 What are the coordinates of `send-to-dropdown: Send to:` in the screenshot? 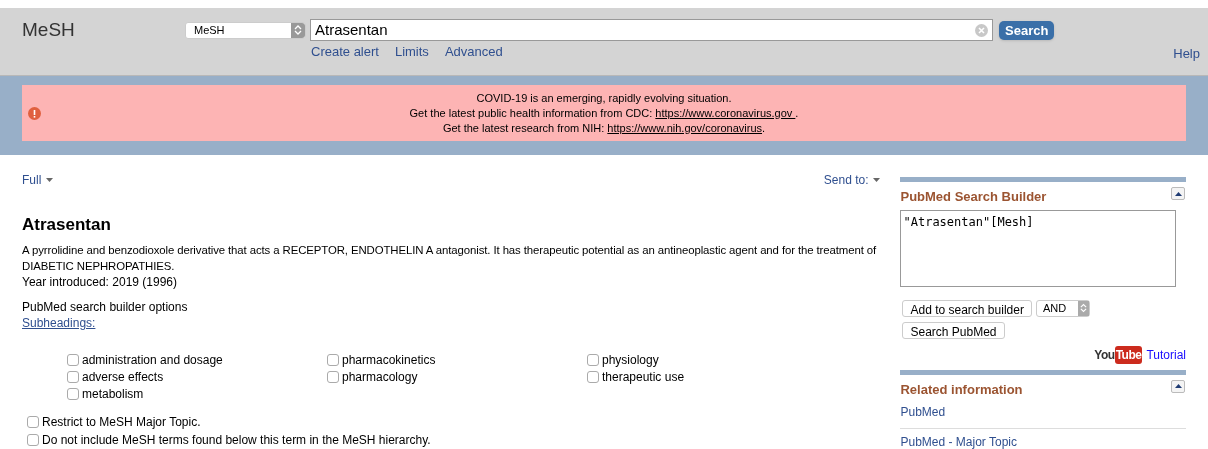 It's located at (852, 180).